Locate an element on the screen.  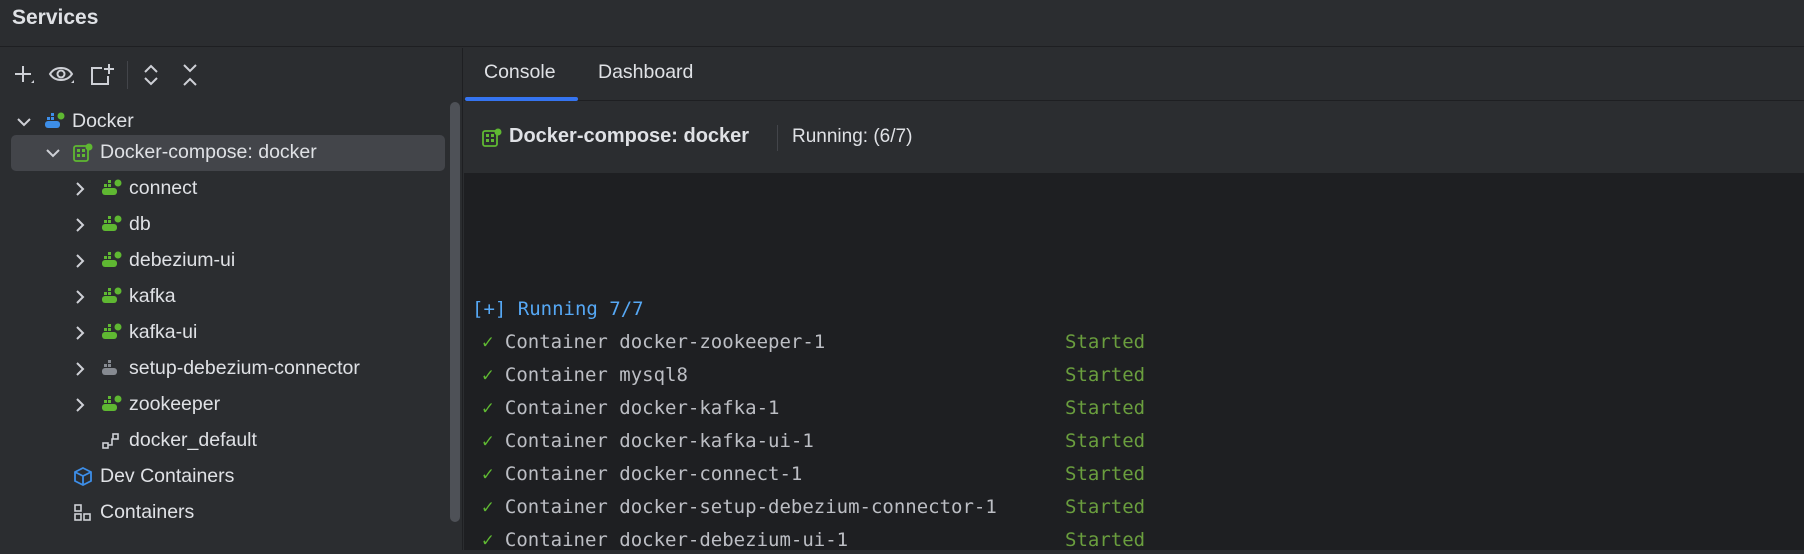
add-service-button is located at coordinates (24, 75).